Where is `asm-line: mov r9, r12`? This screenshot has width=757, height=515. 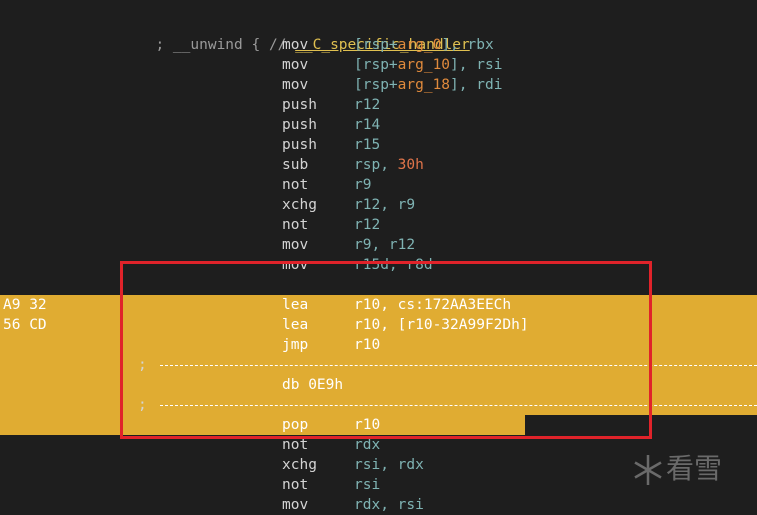 asm-line: mov r9, r12 is located at coordinates (378, 245).